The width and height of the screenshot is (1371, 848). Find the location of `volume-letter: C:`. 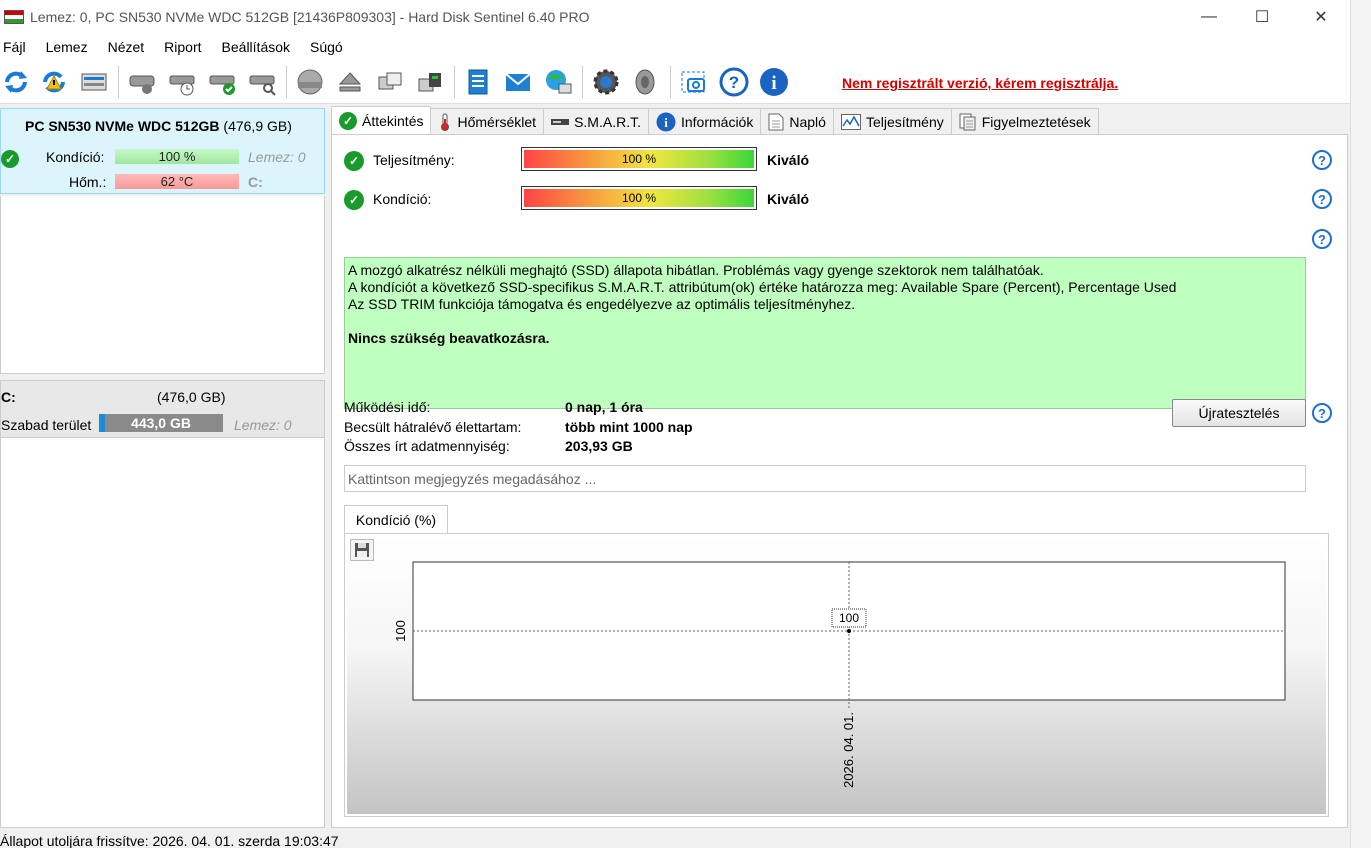

volume-letter: C: is located at coordinates (8, 397).